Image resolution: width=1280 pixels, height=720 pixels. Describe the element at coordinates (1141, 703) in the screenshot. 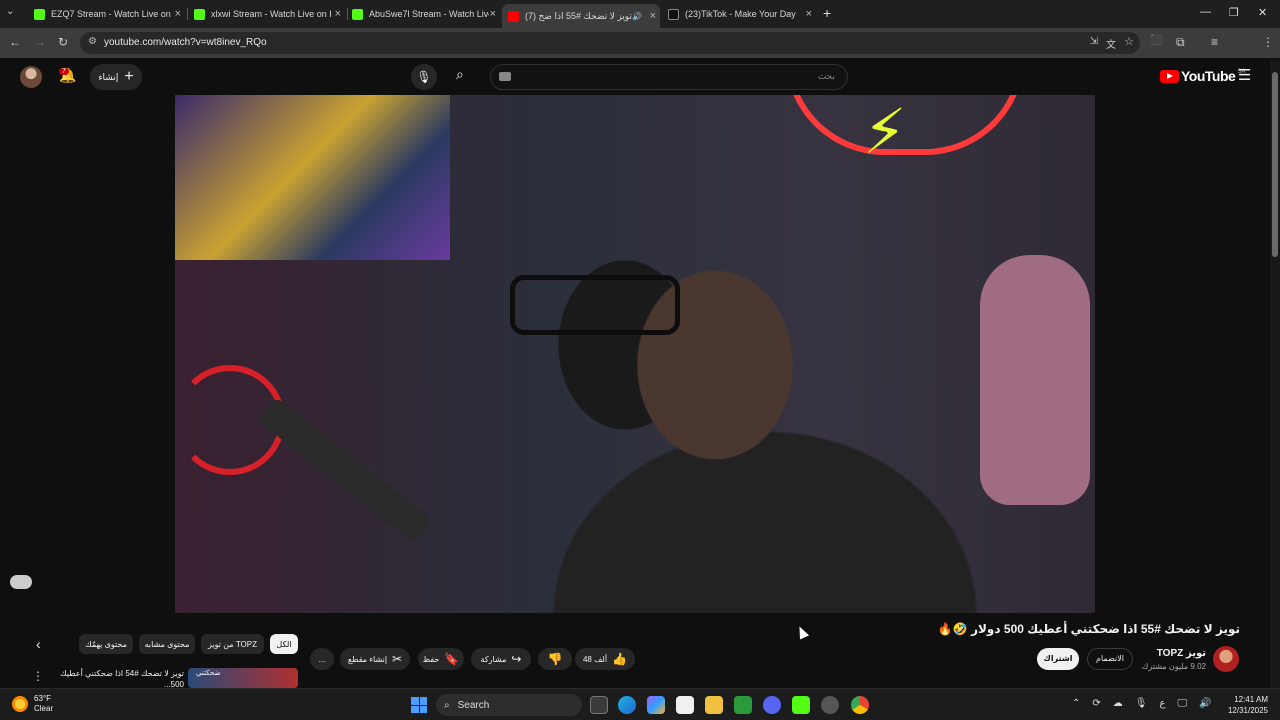

I see `microphone-icon: 🎙` at that location.